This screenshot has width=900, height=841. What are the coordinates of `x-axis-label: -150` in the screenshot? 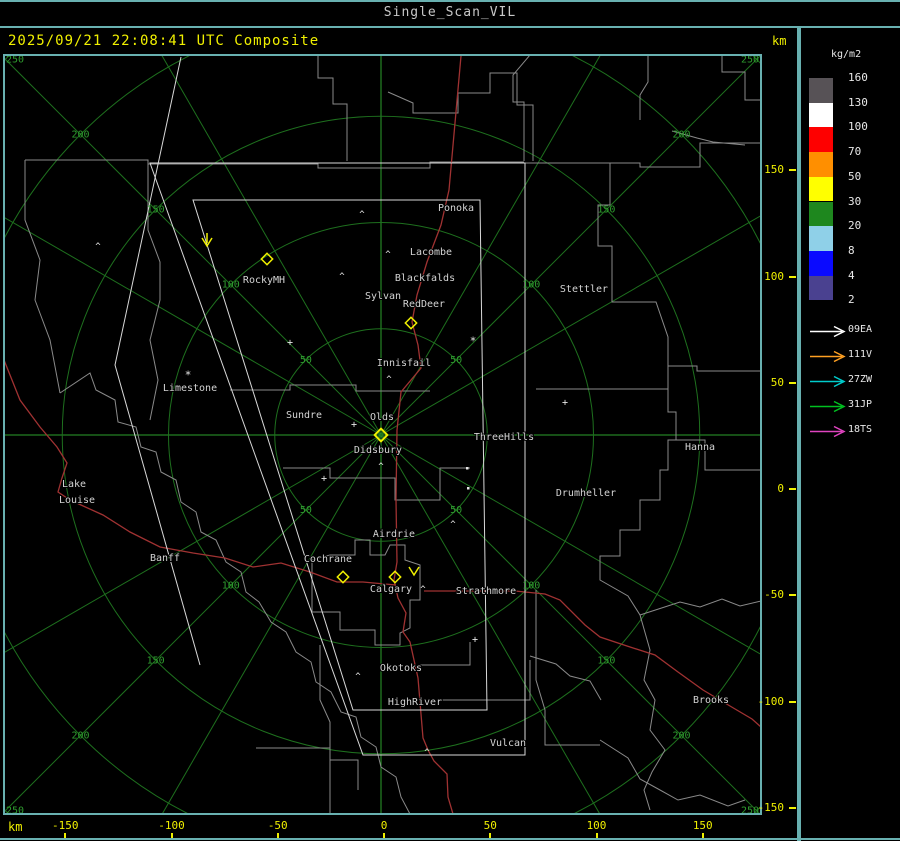 It's located at (65, 825).